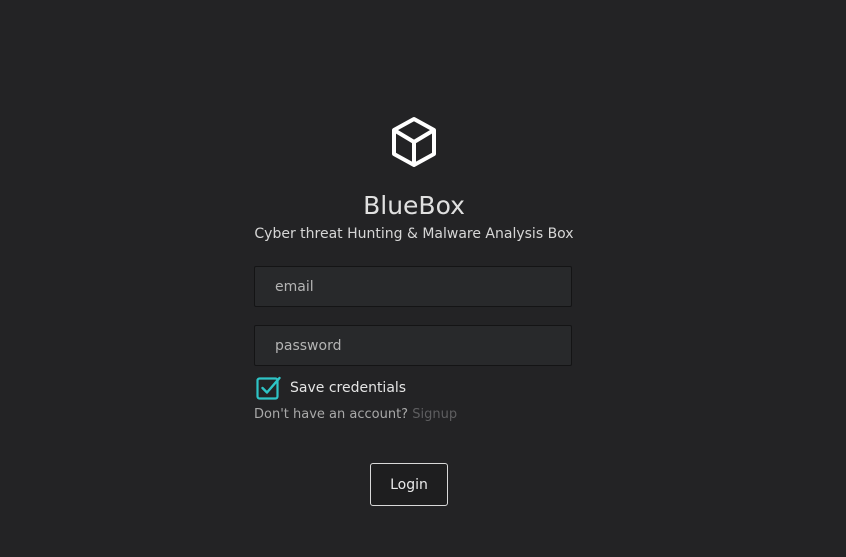 The image size is (846, 557). What do you see at coordinates (331, 414) in the screenshot?
I see `signup-prompt: Don't have an account?` at bounding box center [331, 414].